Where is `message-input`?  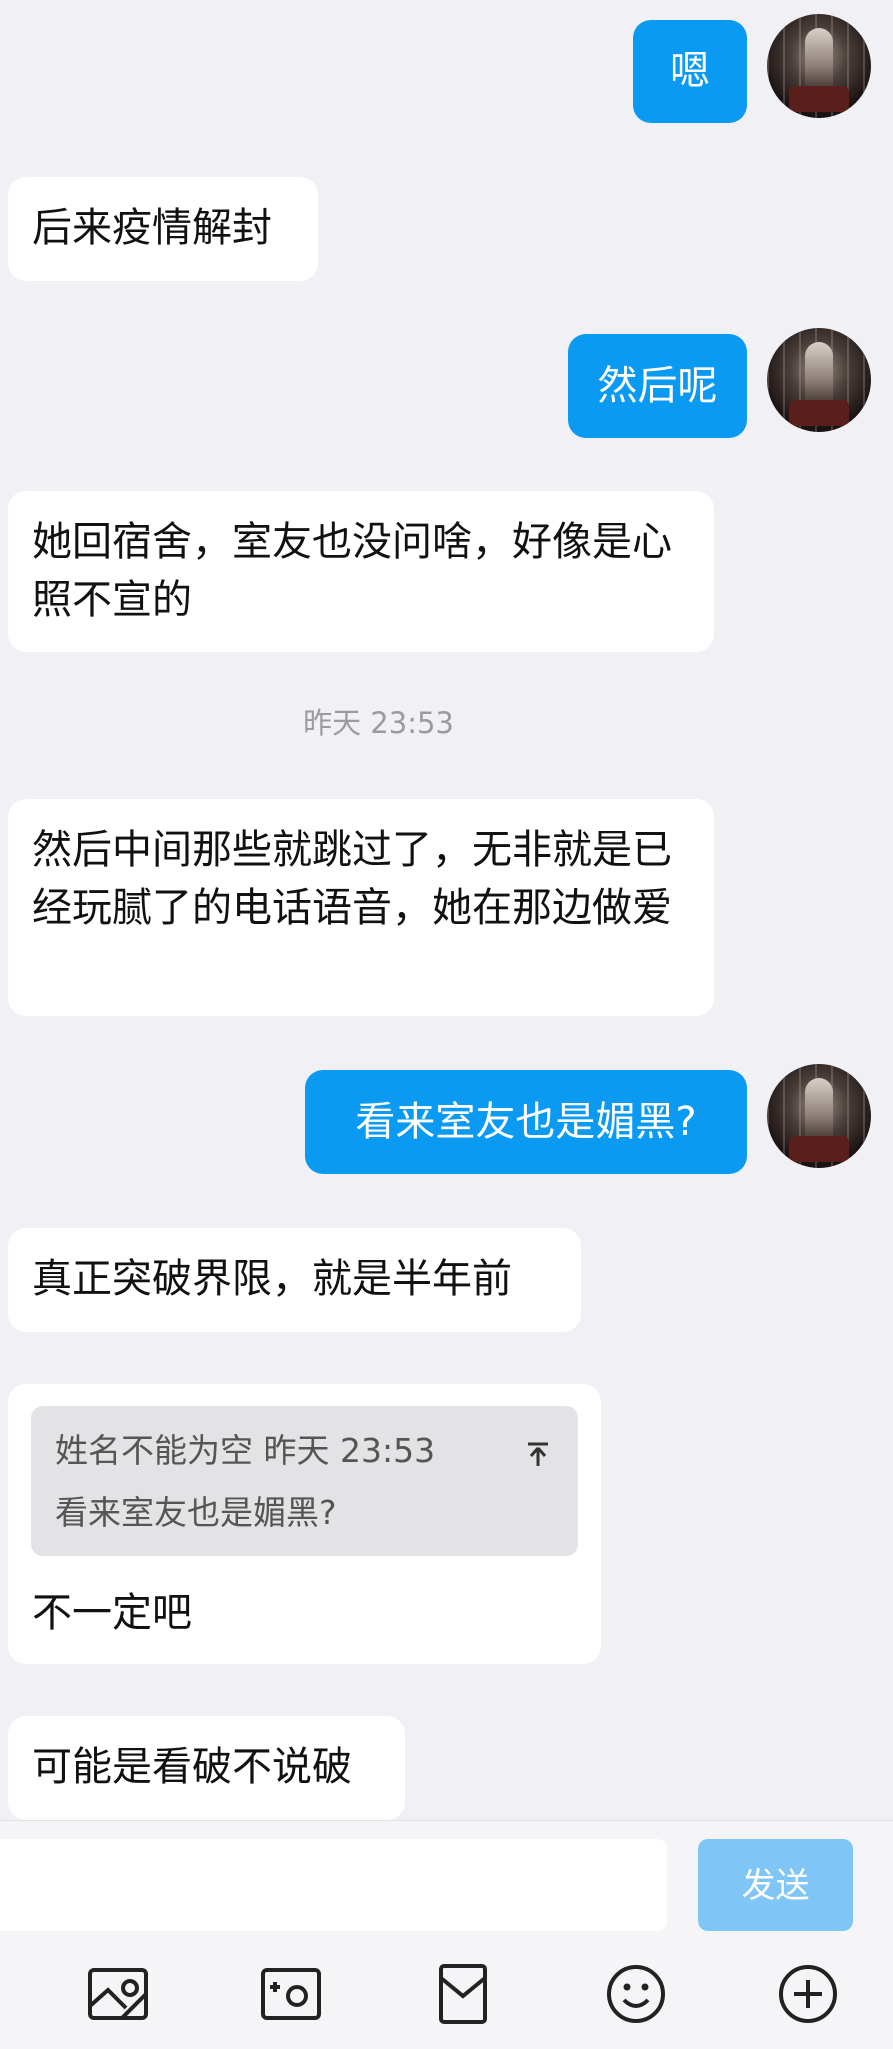
message-input is located at coordinates (333, 1885).